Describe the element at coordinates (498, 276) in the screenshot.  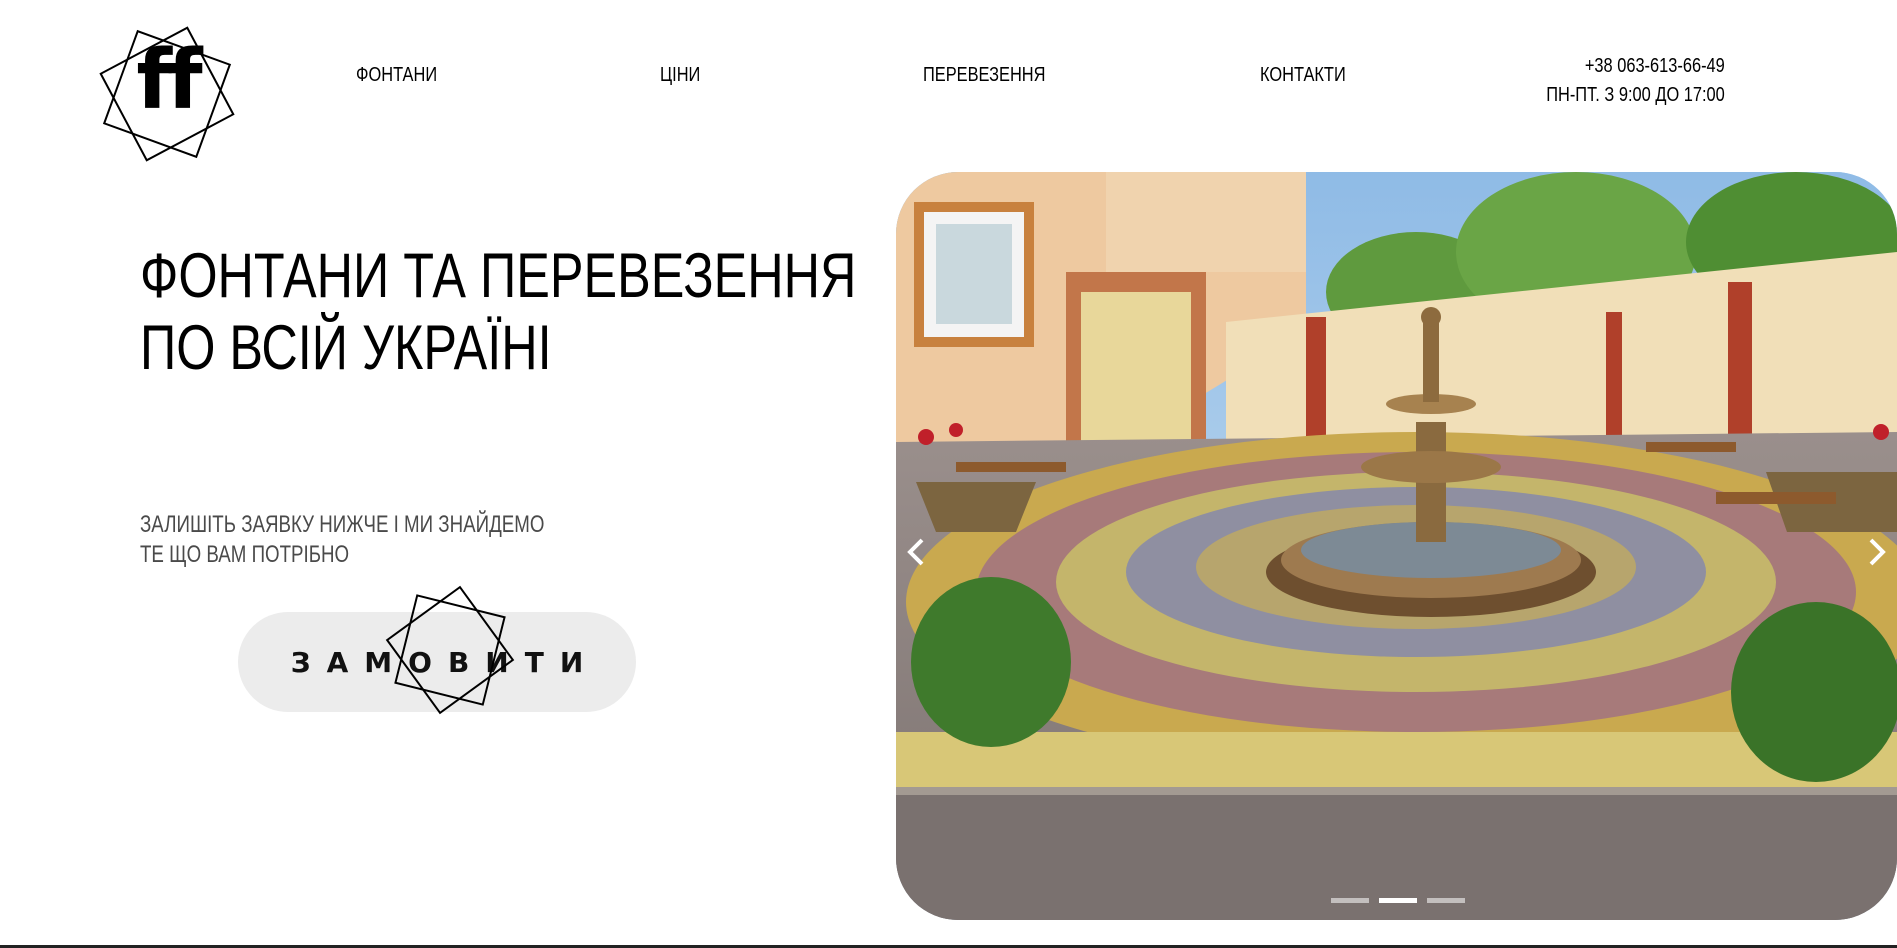
I see `hero-title-line-1: ФОНТАНИ ТА ПЕРЕВЕЗЕННЯ` at that location.